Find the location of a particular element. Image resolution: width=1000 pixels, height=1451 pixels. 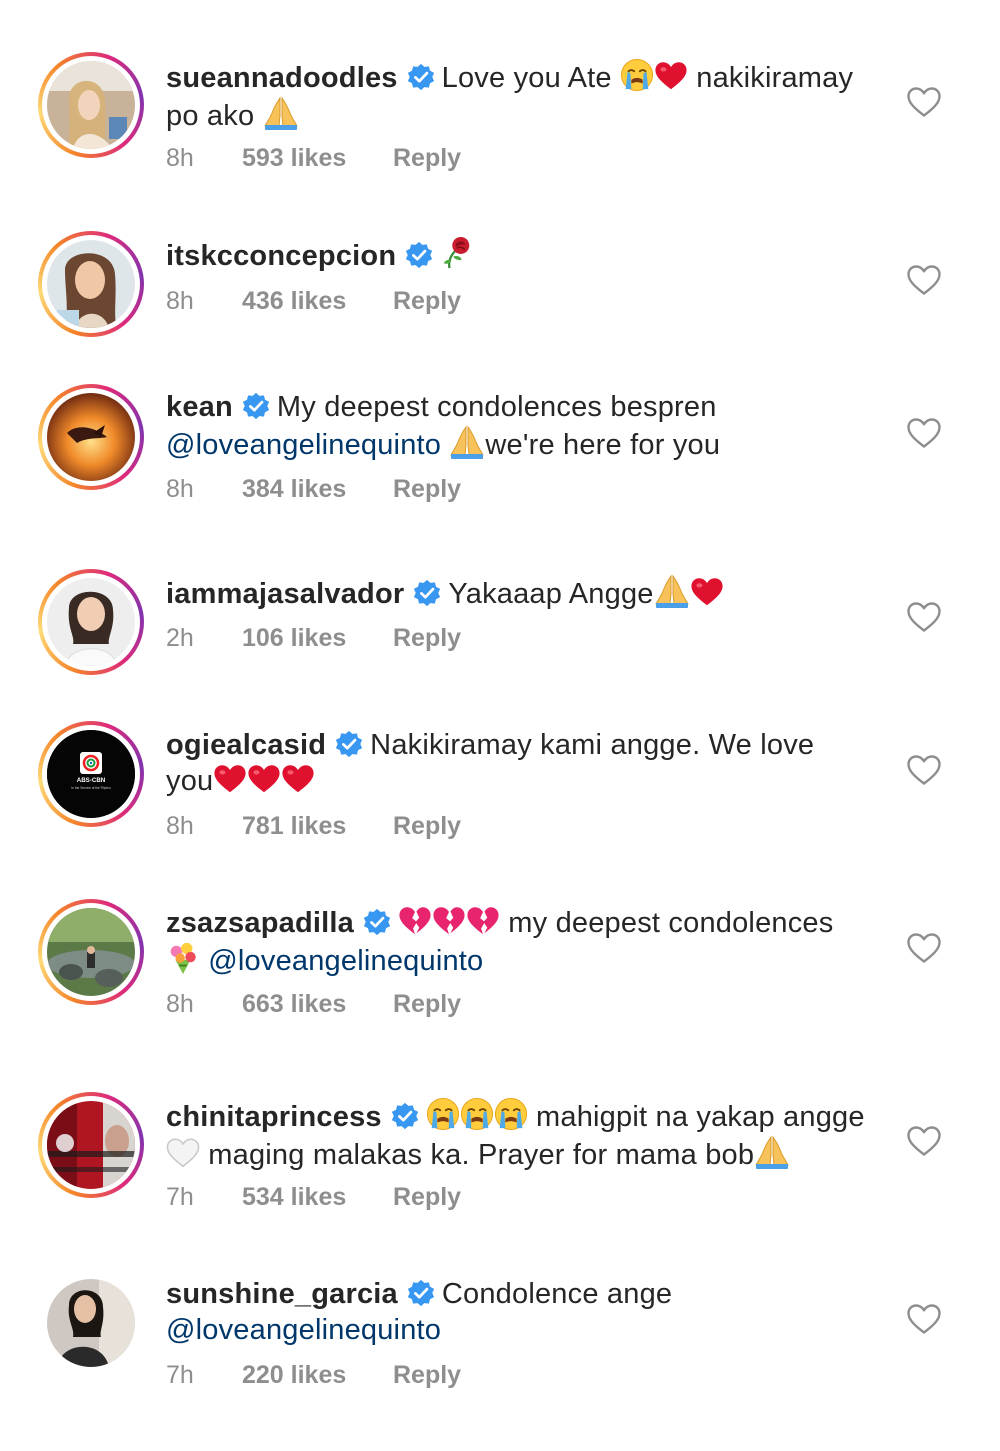

likes-count: 106 likes is located at coordinates (317, 638).